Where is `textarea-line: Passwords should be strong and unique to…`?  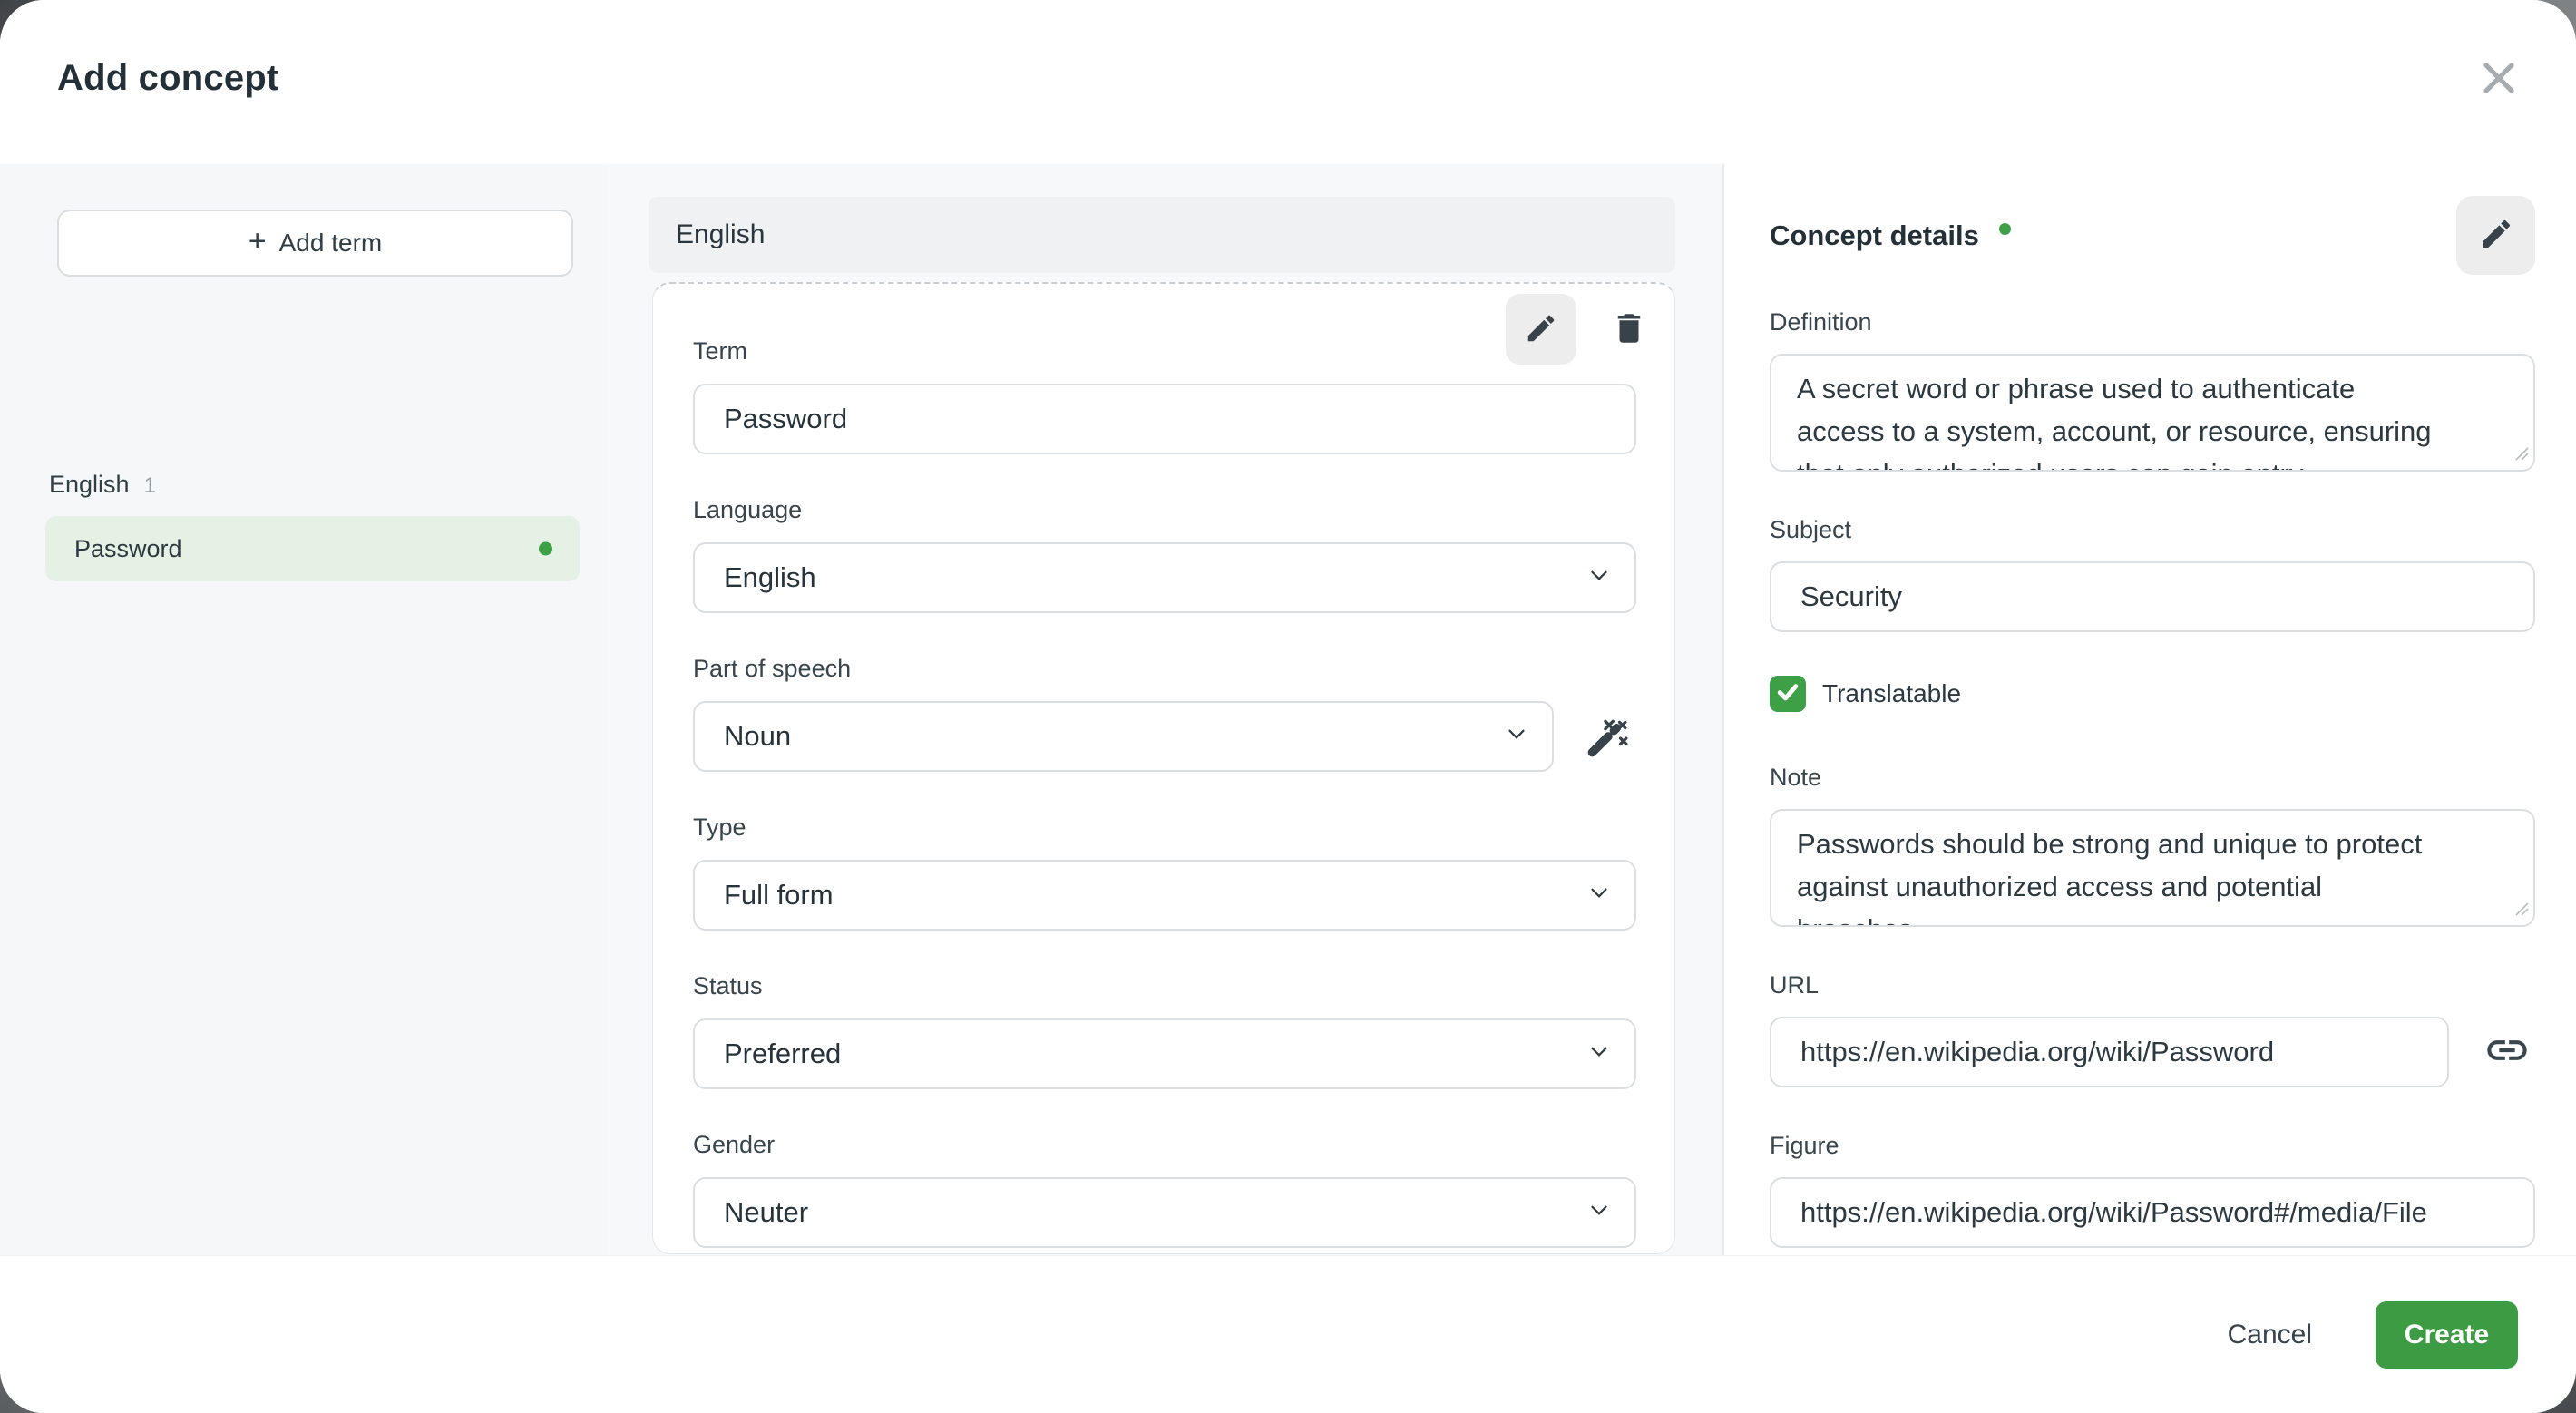
textarea-line: Passwords should be strong and unique to… is located at coordinates (2110, 844).